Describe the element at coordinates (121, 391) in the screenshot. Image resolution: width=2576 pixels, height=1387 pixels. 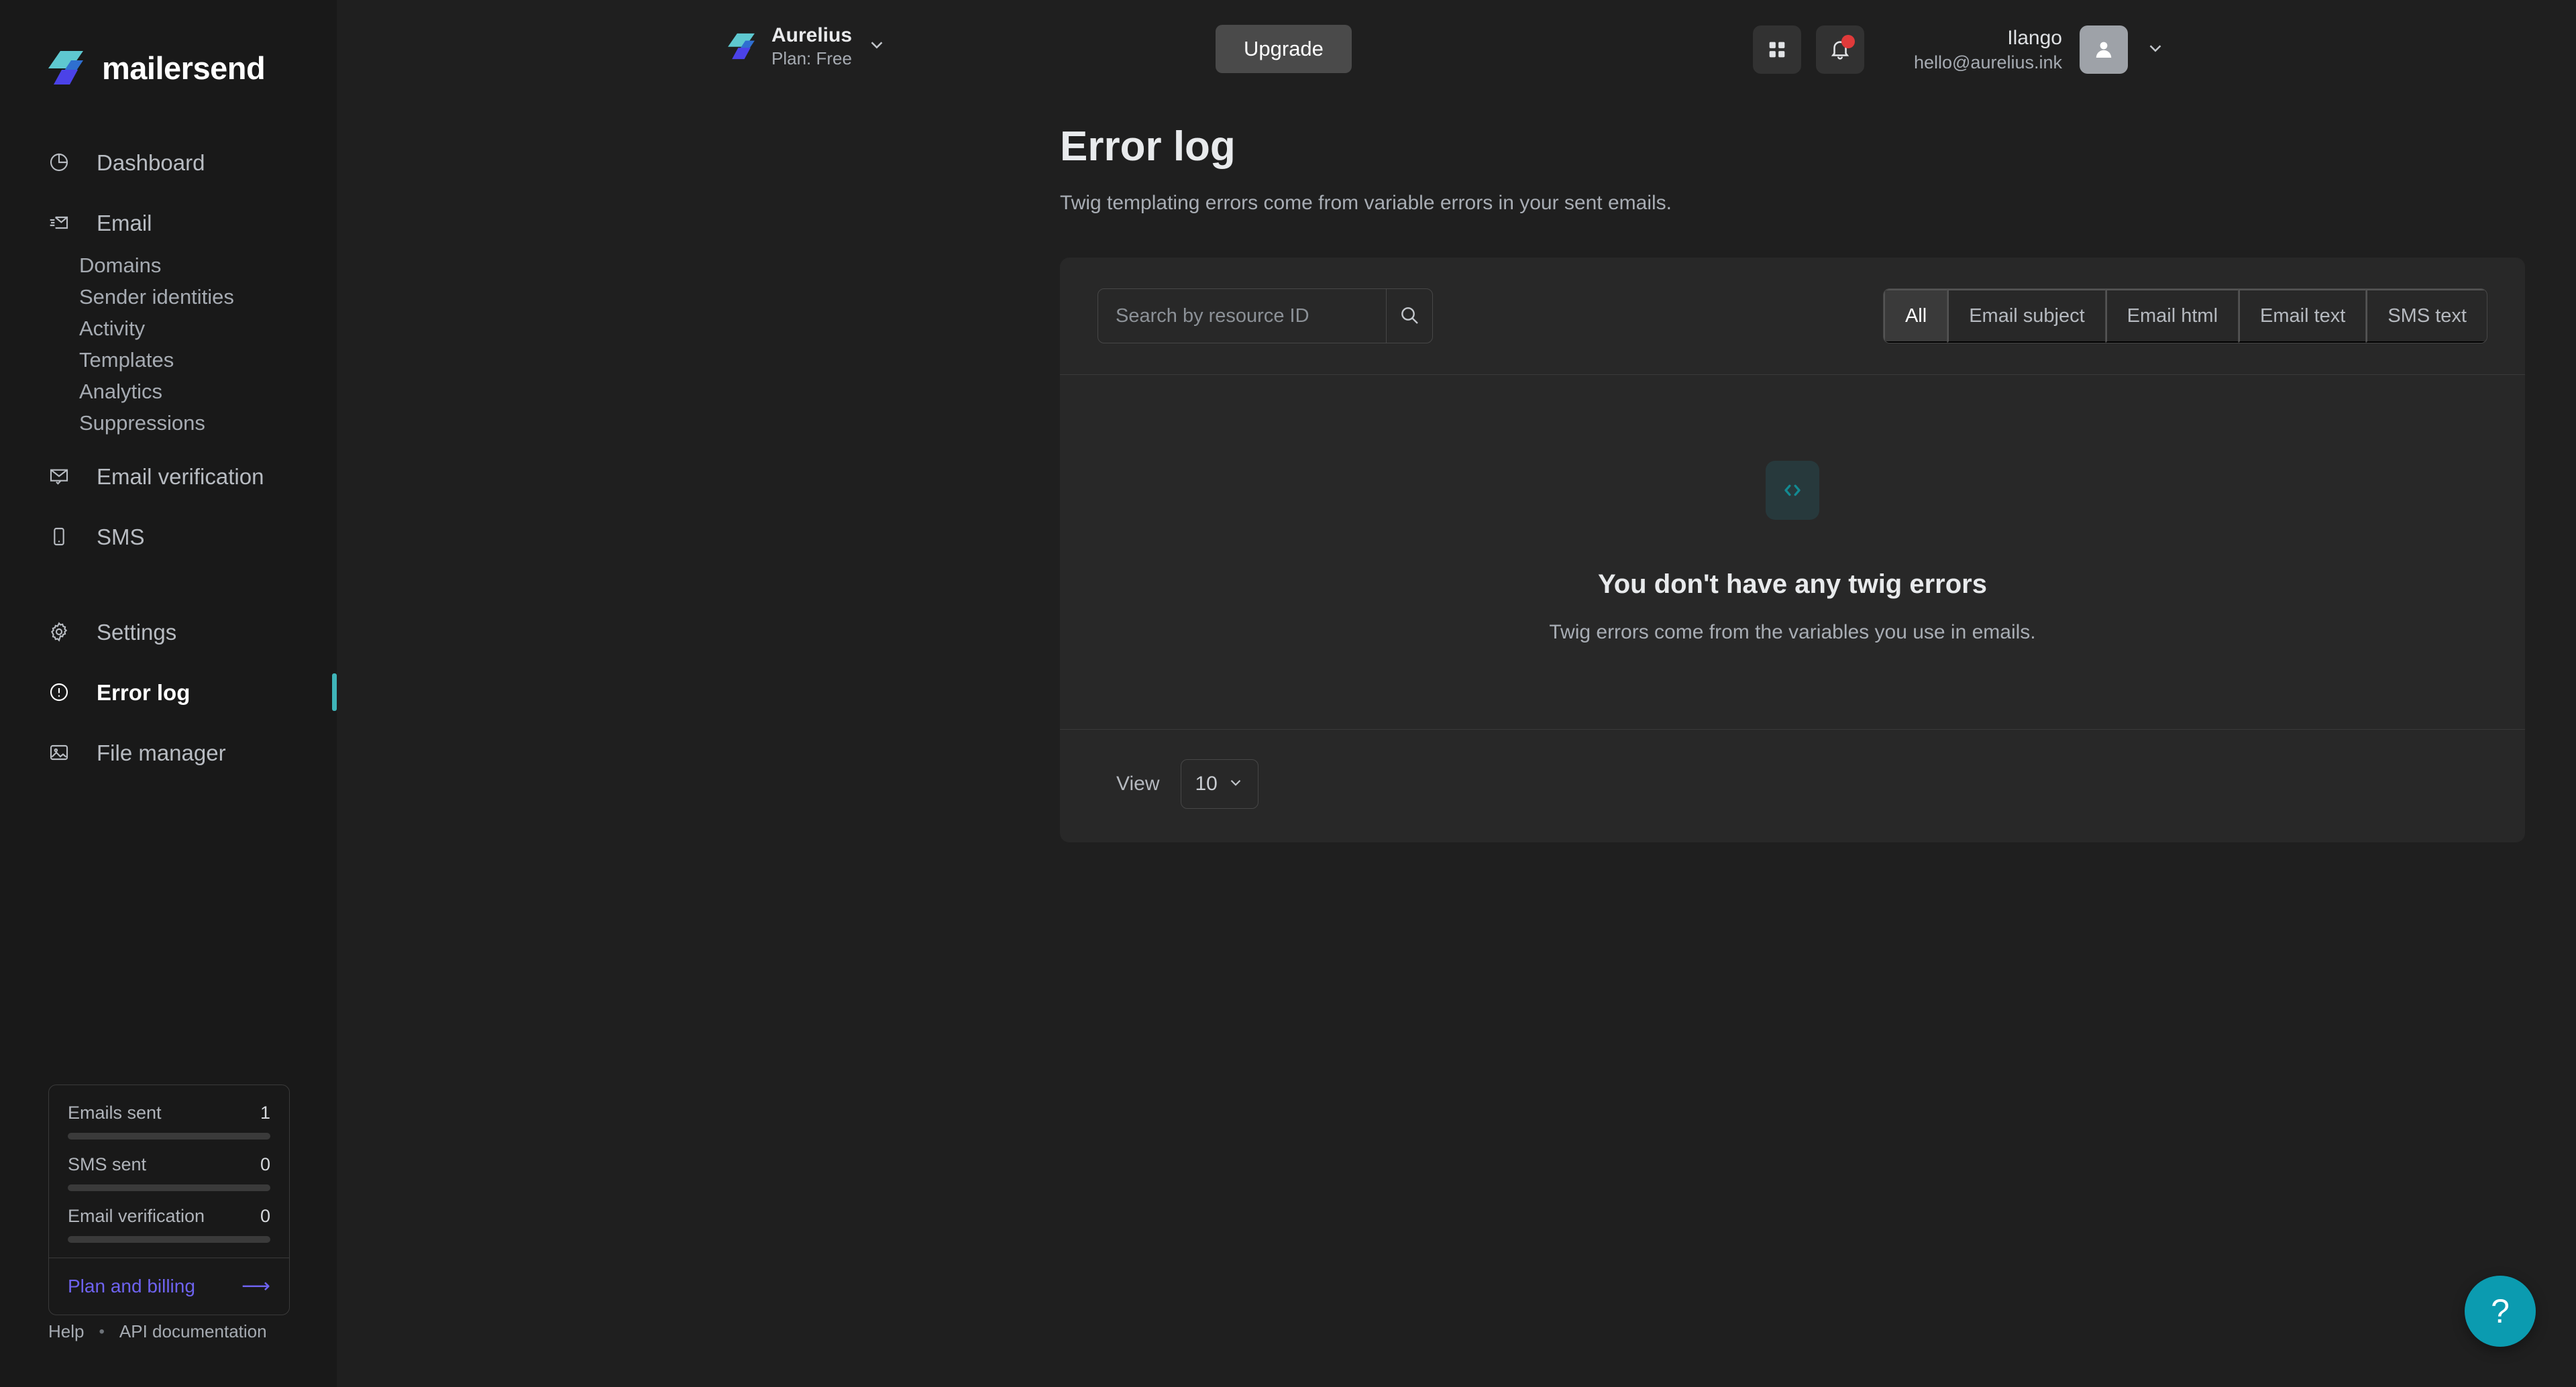
I see `sidebar-subitem-label: Analytics` at that location.